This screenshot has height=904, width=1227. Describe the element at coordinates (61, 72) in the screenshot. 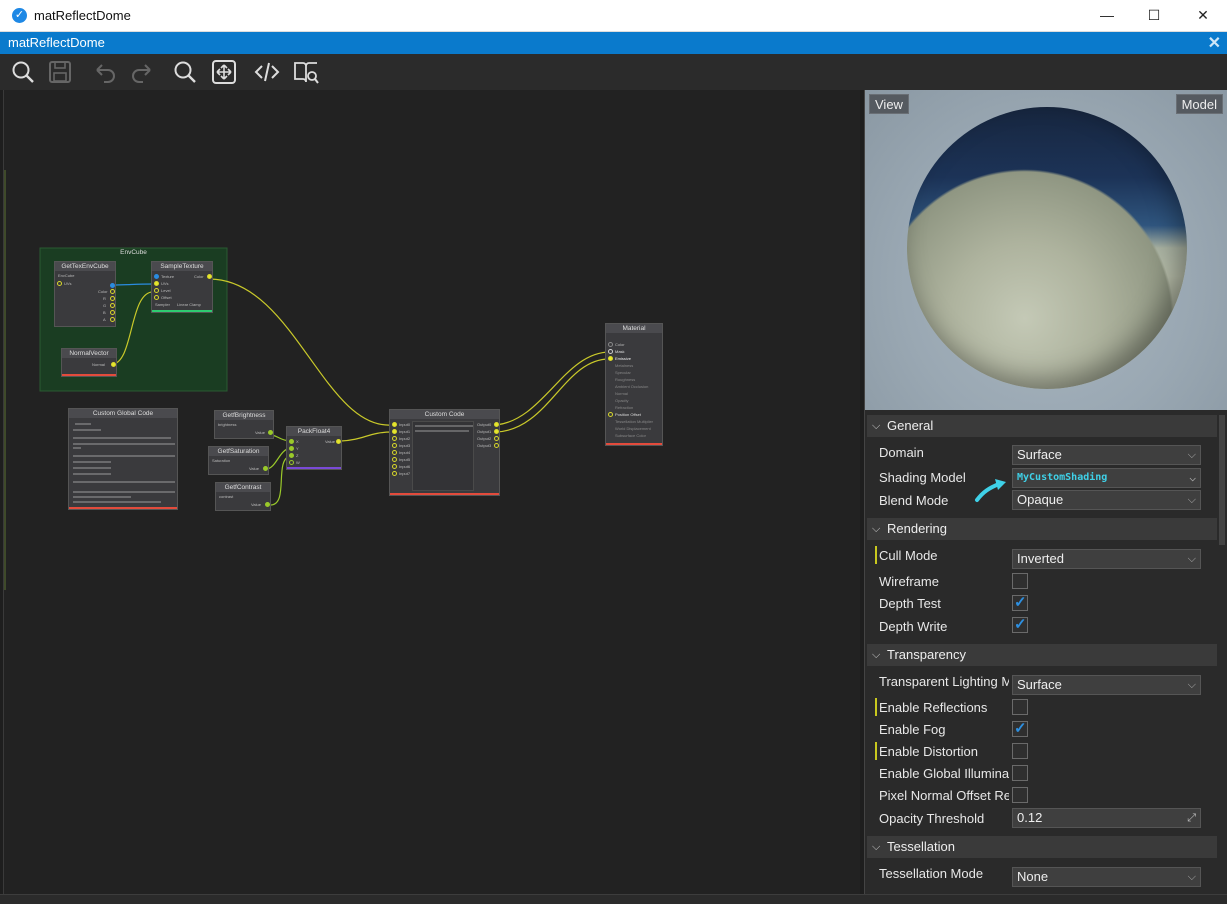

I see `save-icon` at that location.